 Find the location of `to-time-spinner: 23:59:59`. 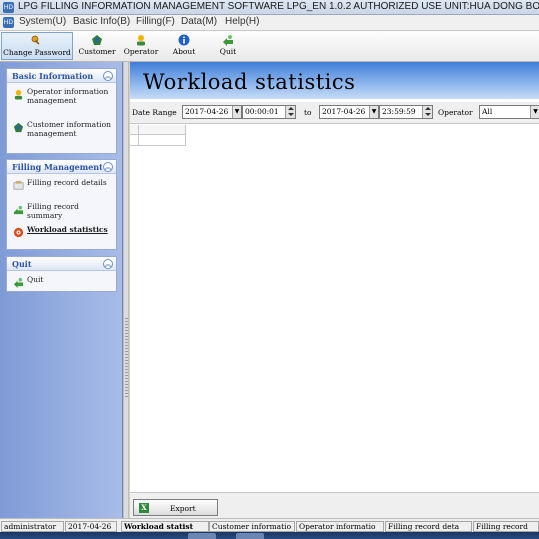

to-time-spinner: 23:59:59 is located at coordinates (406, 112).